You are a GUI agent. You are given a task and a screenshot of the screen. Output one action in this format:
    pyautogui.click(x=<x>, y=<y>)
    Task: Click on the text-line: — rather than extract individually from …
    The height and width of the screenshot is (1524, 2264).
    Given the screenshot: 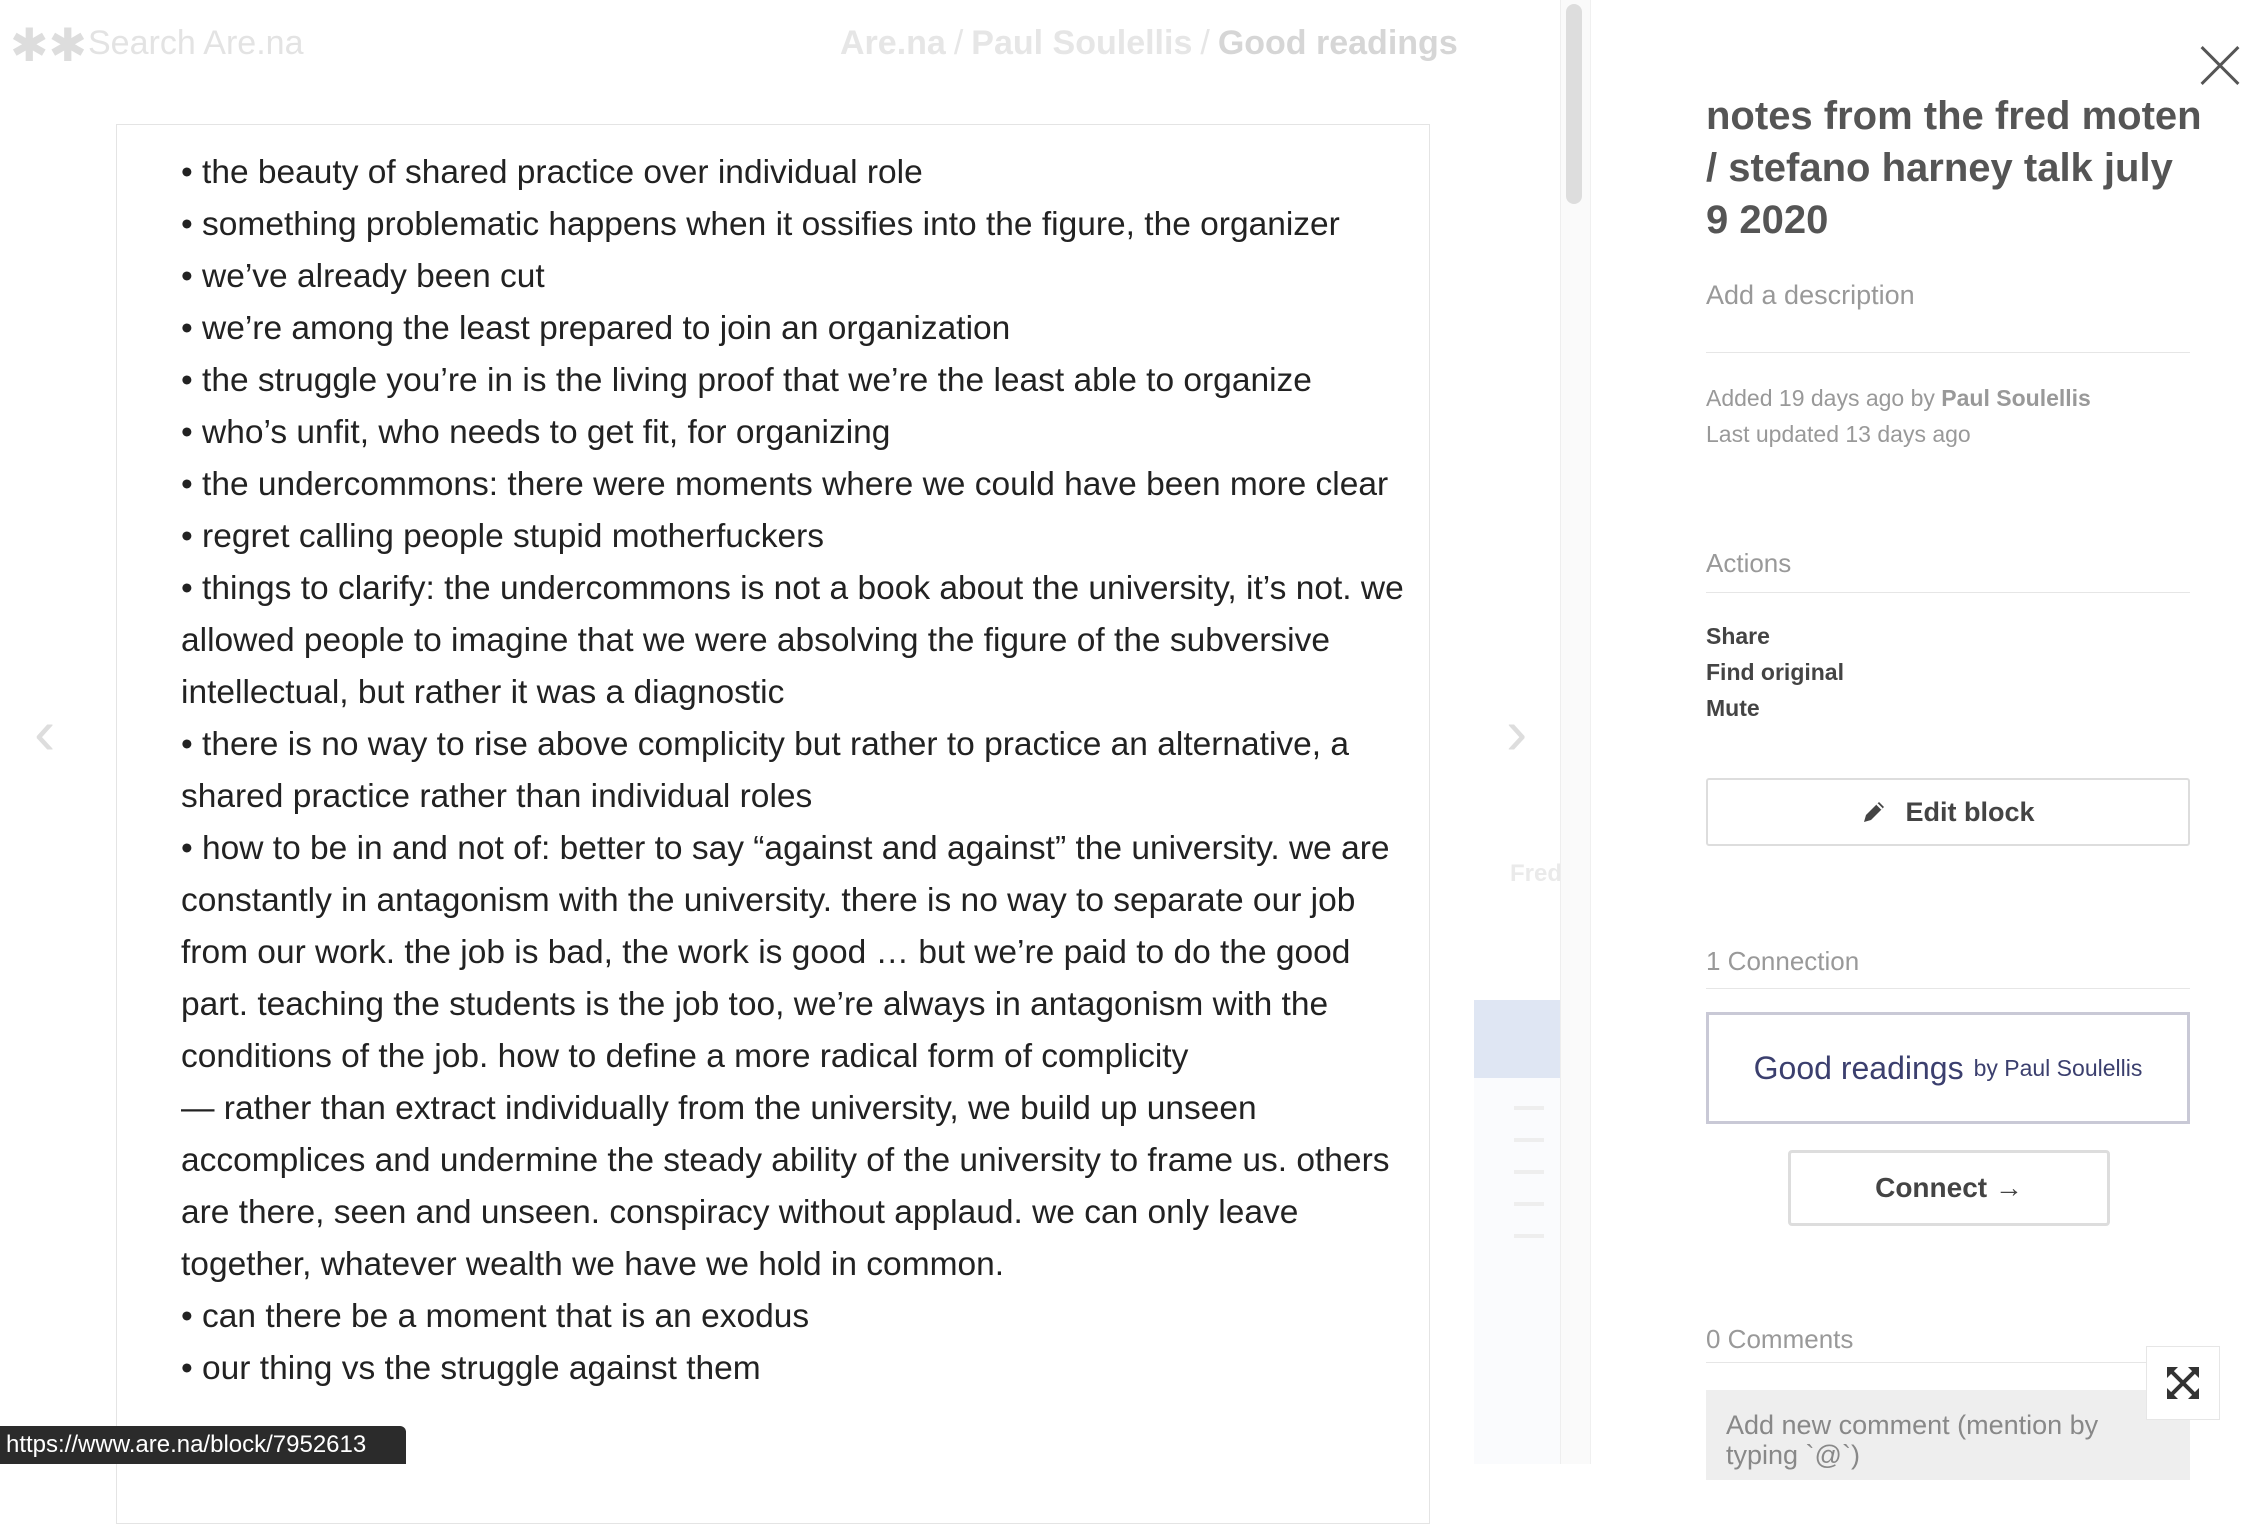 What is the action you would take?
    pyautogui.click(x=785, y=1186)
    